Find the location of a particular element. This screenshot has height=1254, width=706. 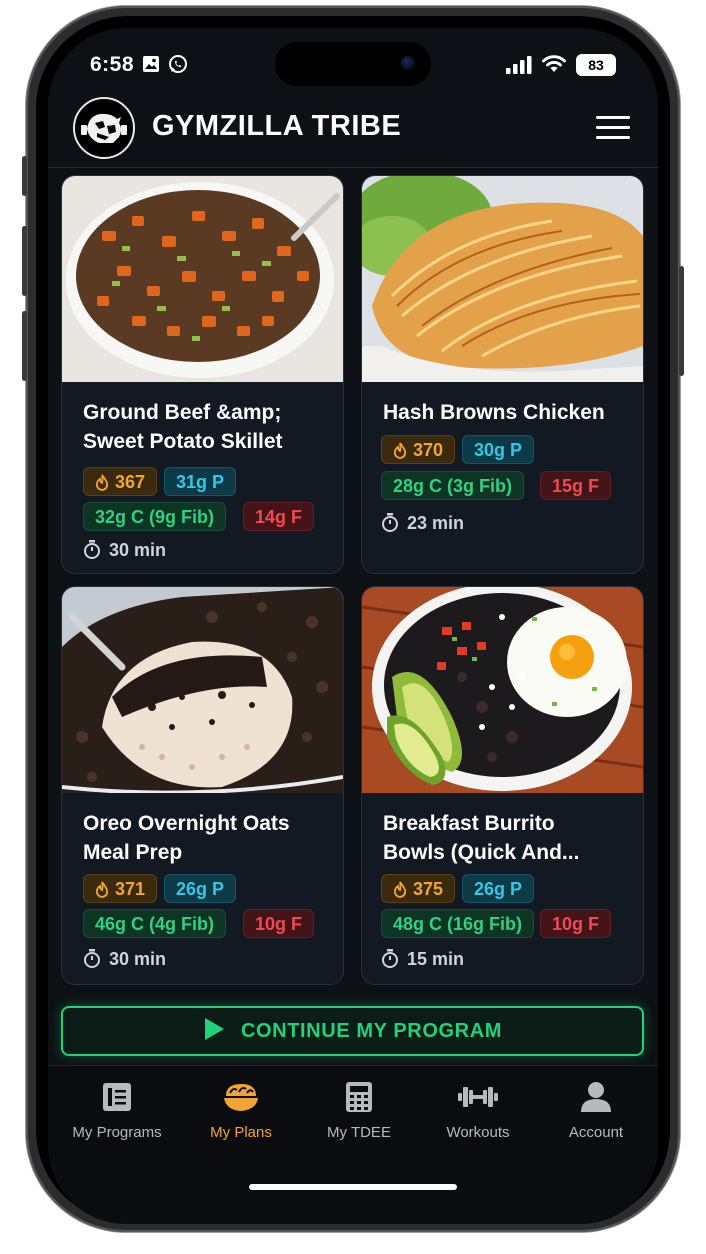

nav-label: My Plans is located at coordinates (241, 1132).